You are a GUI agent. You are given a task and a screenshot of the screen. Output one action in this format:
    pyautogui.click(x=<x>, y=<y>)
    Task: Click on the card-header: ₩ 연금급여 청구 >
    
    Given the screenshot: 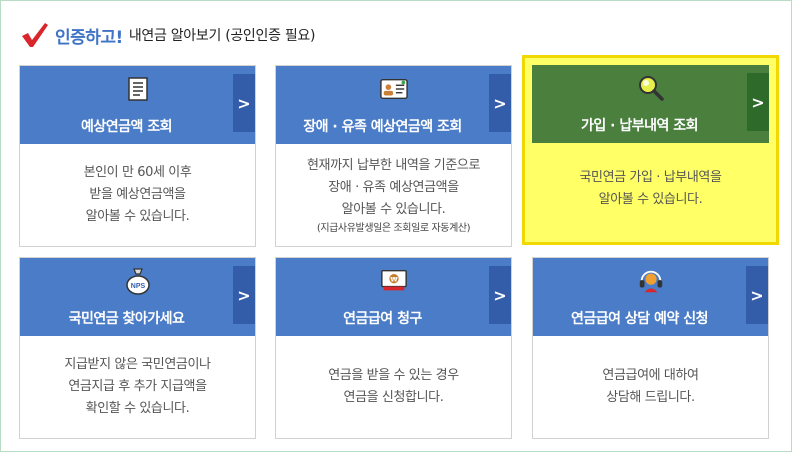 What is the action you would take?
    pyautogui.click(x=393, y=297)
    